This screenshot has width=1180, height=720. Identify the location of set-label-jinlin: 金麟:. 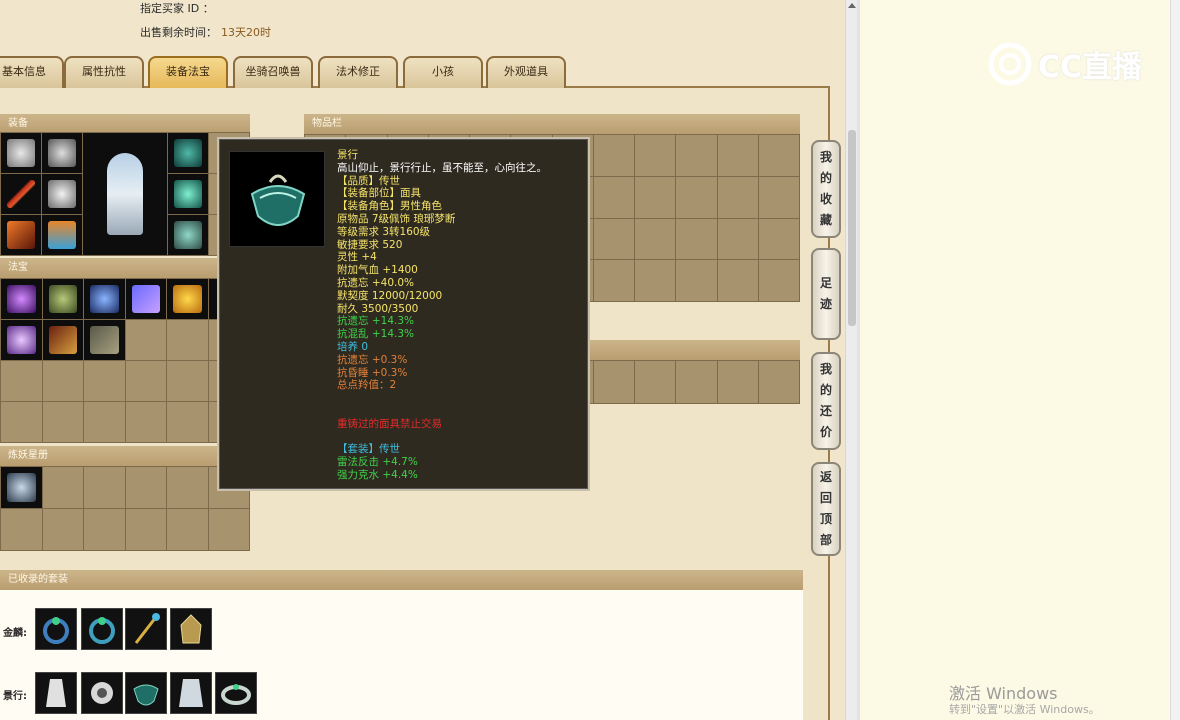
(15, 633).